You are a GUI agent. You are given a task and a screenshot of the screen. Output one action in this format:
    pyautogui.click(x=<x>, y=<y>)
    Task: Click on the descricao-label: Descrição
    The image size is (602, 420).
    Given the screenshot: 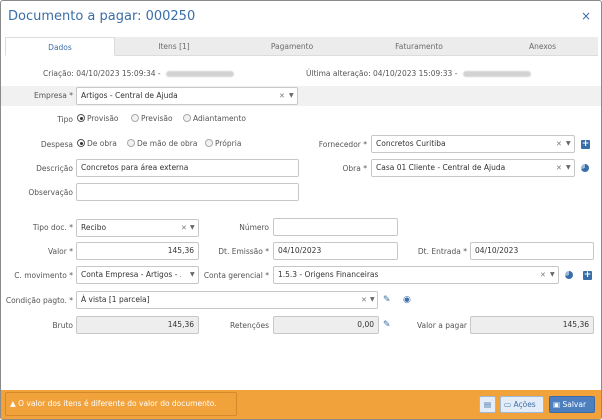 What is the action you would take?
    pyautogui.click(x=54, y=168)
    